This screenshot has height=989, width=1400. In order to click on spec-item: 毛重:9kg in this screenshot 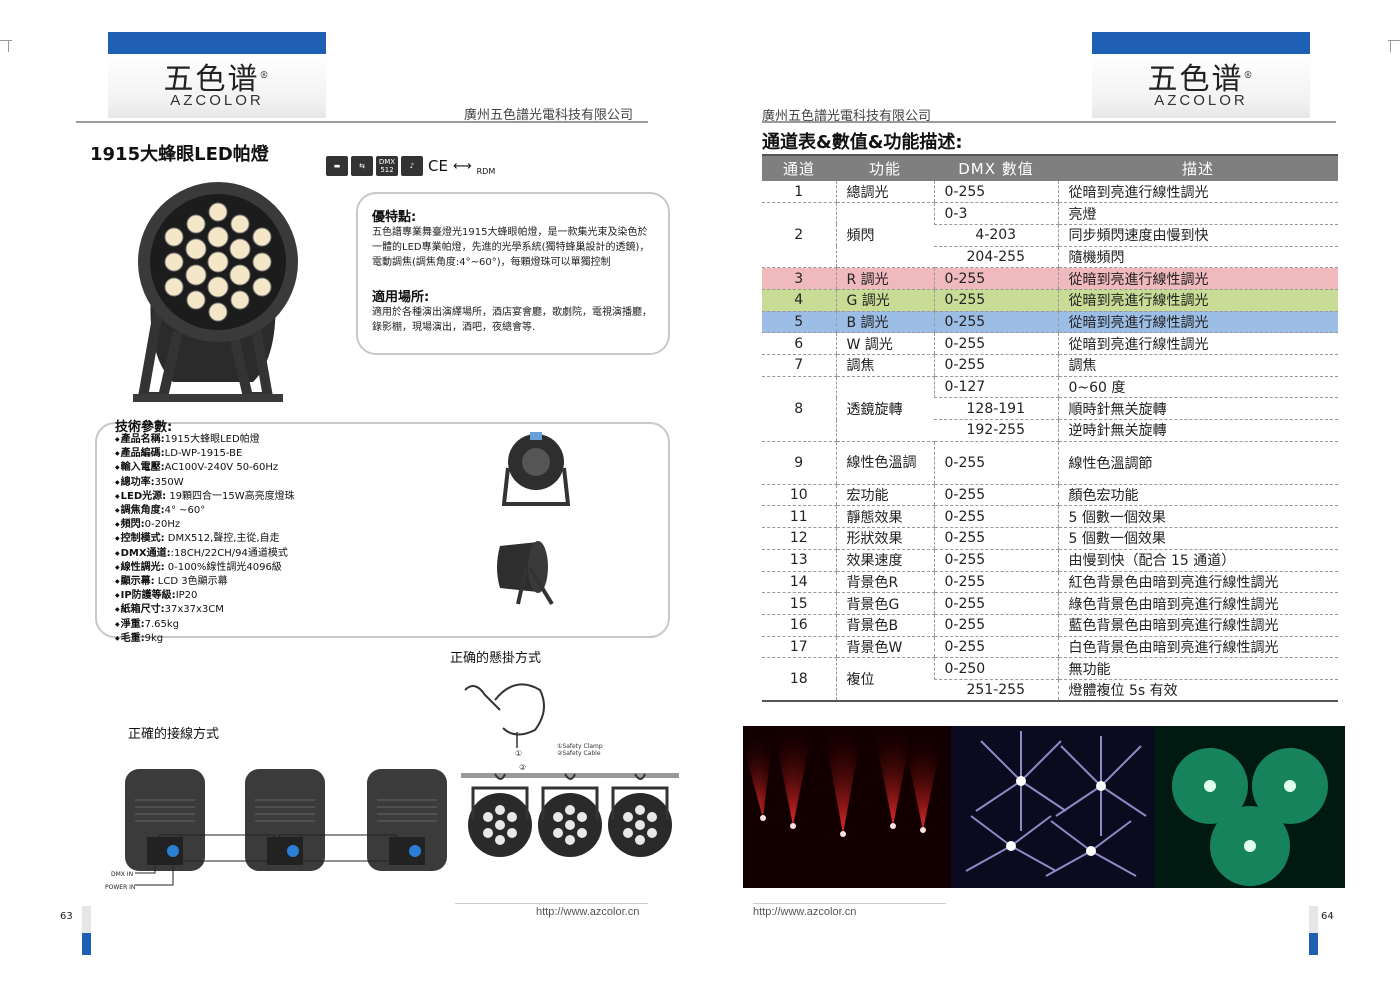, I will do `click(205, 639)`.